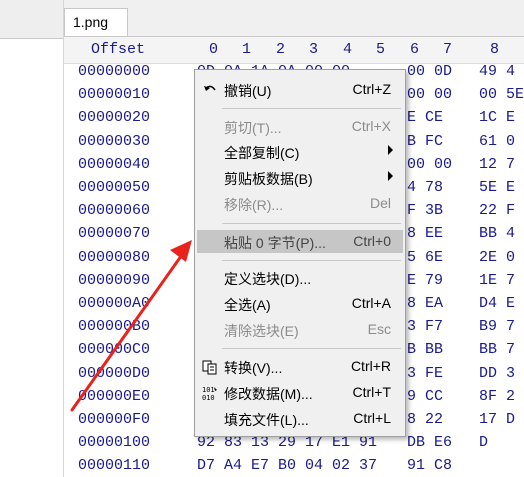 The width and height of the screenshot is (524, 477). I want to click on col-header: 7, so click(448, 49).